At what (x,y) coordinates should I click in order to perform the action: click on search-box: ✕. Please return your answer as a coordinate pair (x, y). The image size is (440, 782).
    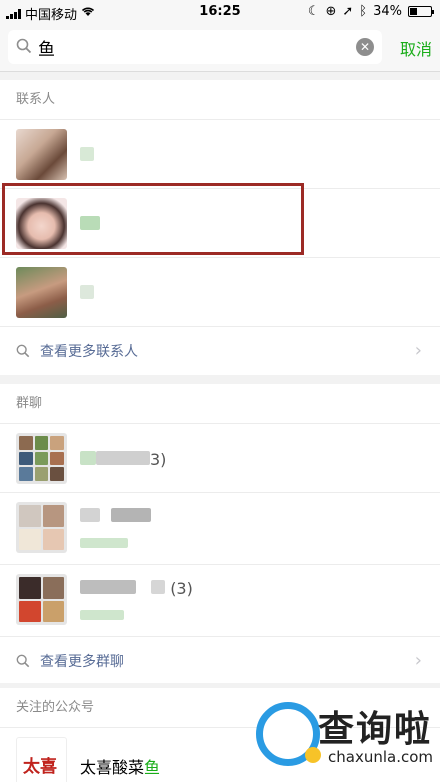
    Looking at the image, I should click on (195, 47).